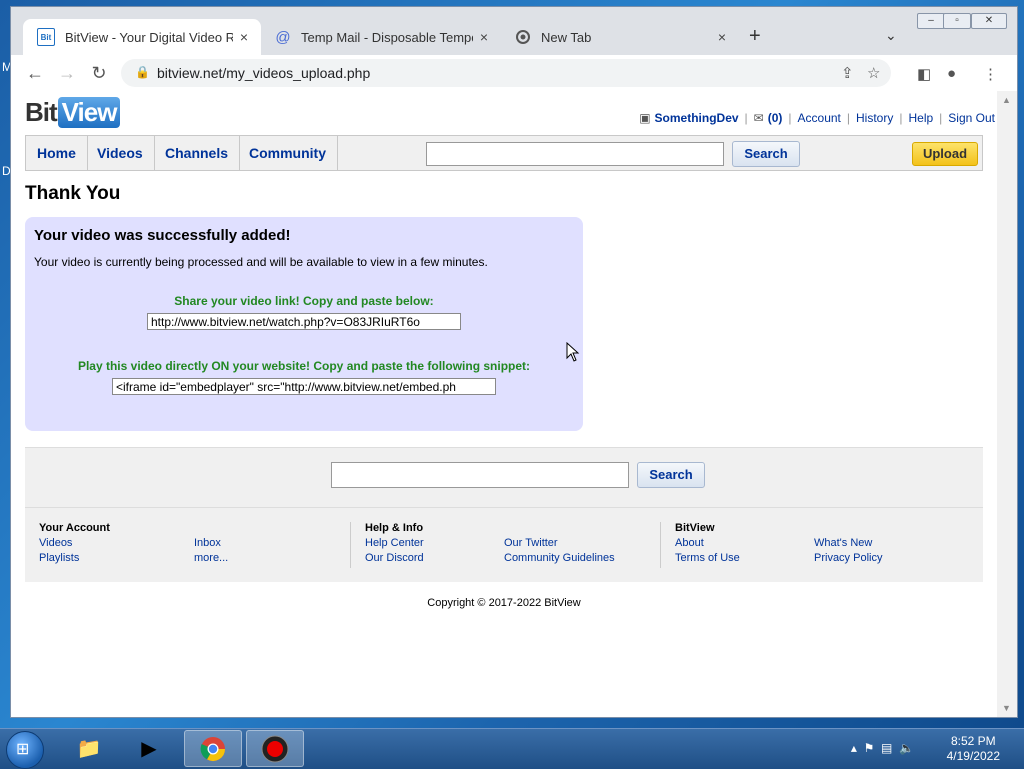 The height and width of the screenshot is (769, 1024). What do you see at coordinates (89, 748) in the screenshot?
I see `file-explorer-icon: 📁` at bounding box center [89, 748].